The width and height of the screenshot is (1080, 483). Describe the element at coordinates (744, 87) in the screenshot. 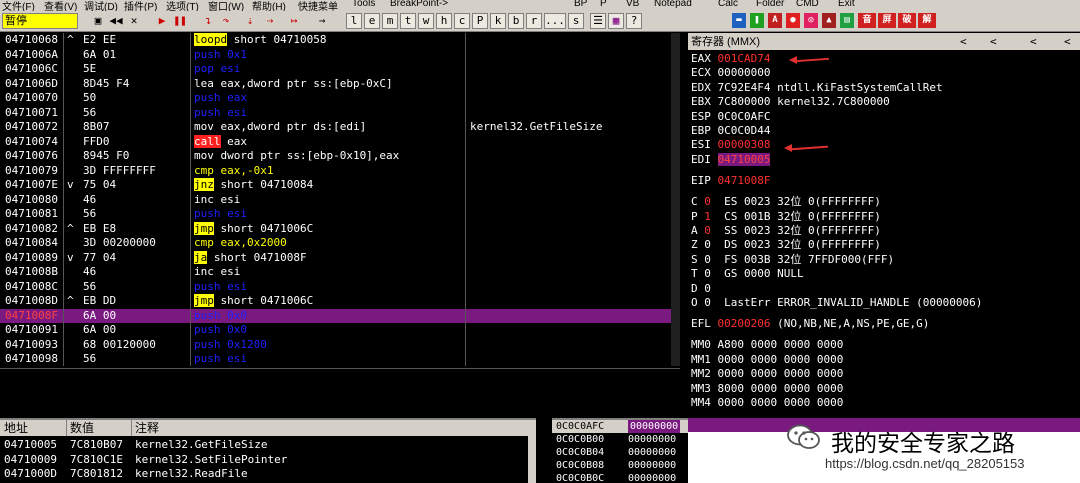

I see `register-value: 7C92E4F4` at that location.